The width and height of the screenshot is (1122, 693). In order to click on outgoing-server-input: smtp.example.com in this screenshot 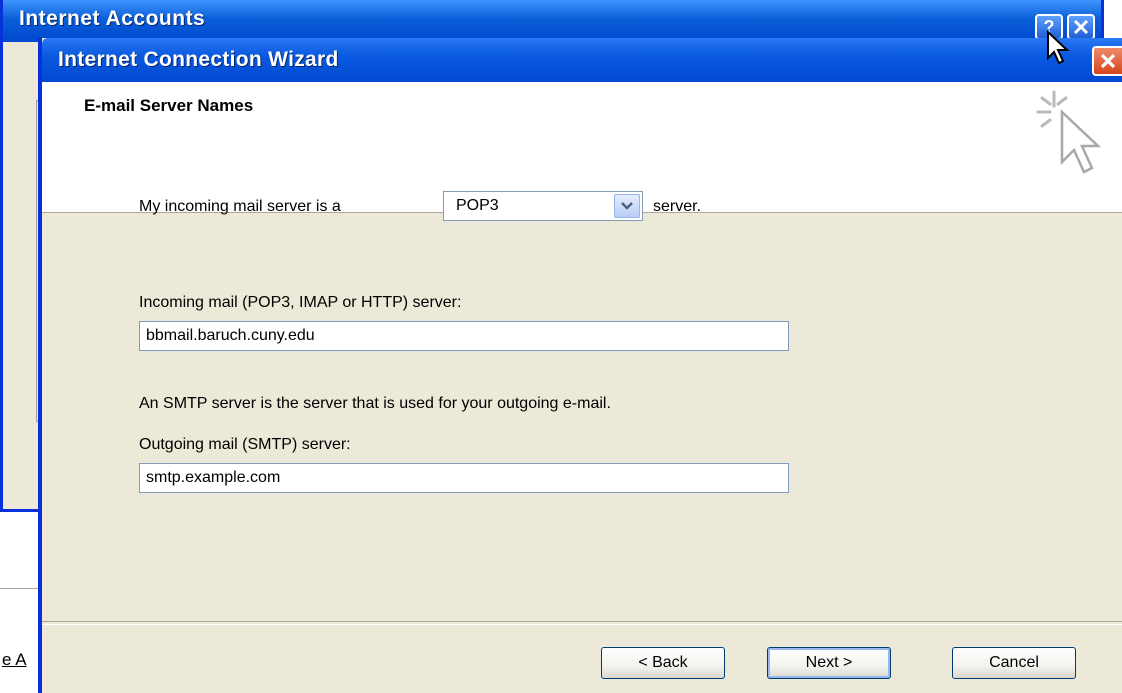, I will do `click(464, 478)`.